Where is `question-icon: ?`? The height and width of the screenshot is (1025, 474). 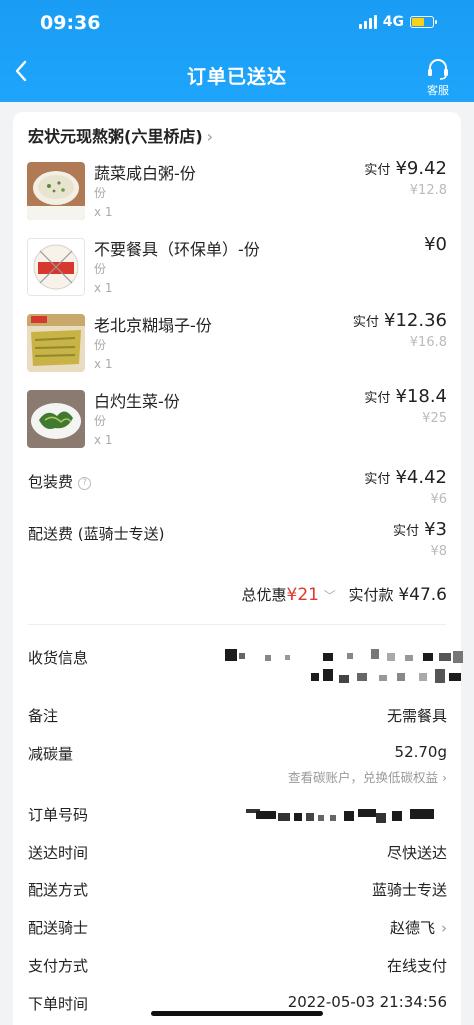 question-icon: ? is located at coordinates (85, 483).